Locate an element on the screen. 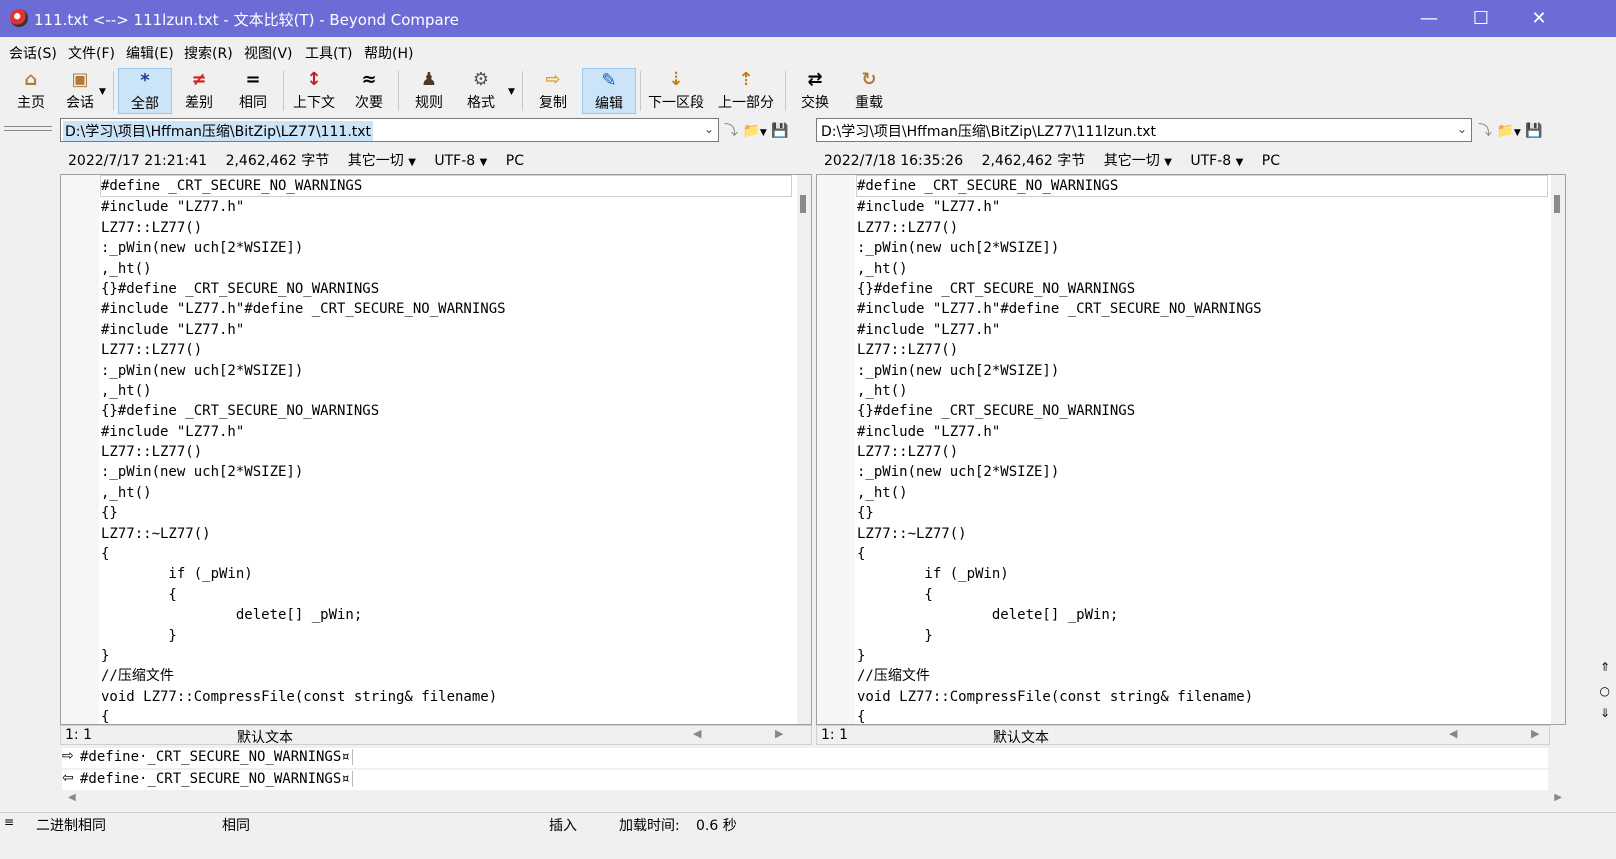  left-filter: 其它一切 ▼ is located at coordinates (382, 161).